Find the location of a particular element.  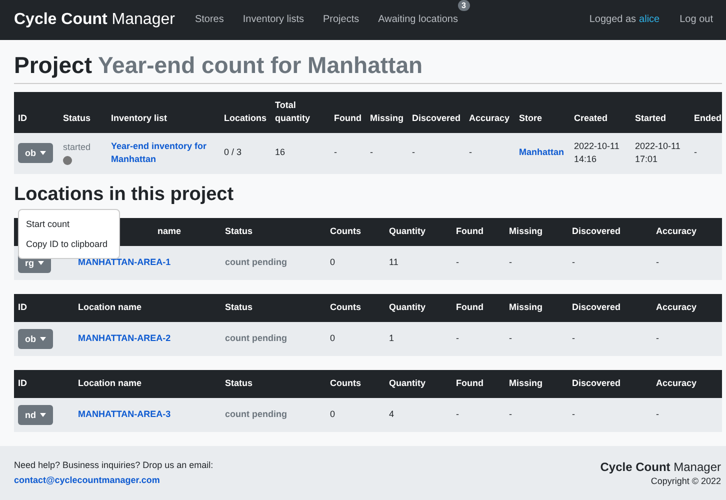

brand-logo: Cycle Count Manager is located at coordinates (94, 19).